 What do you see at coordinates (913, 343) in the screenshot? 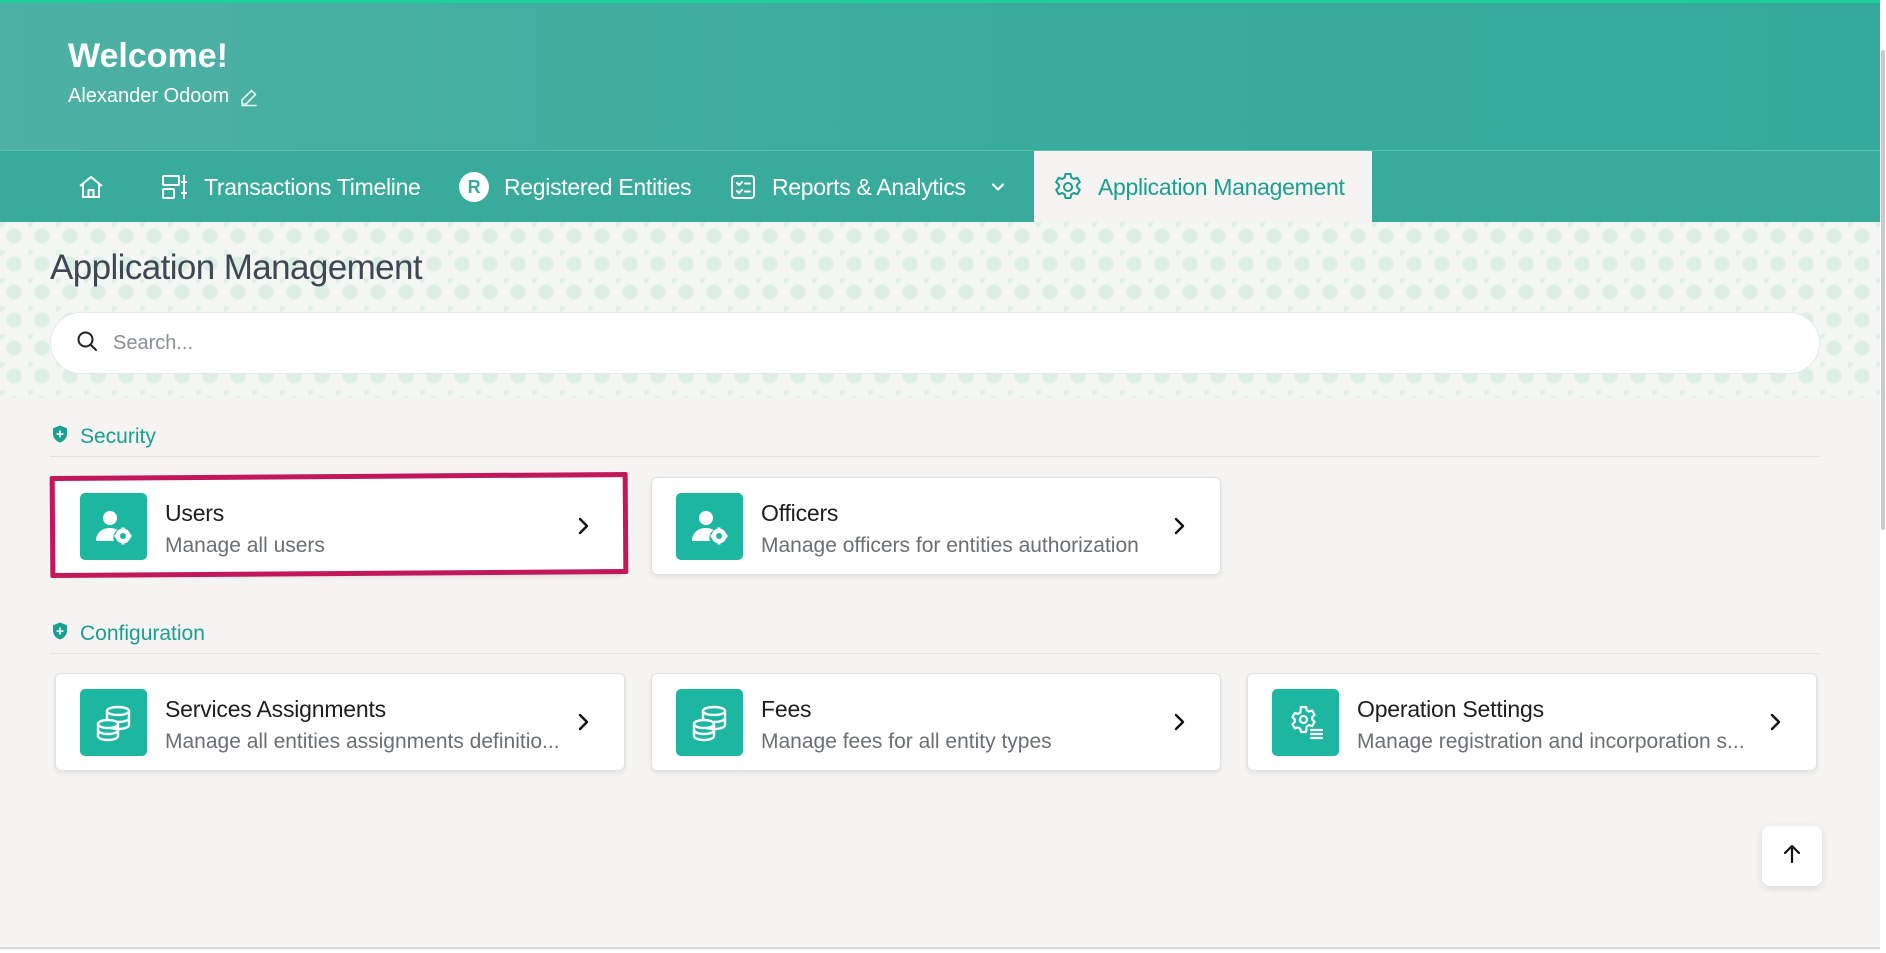
I see `search-input` at bounding box center [913, 343].